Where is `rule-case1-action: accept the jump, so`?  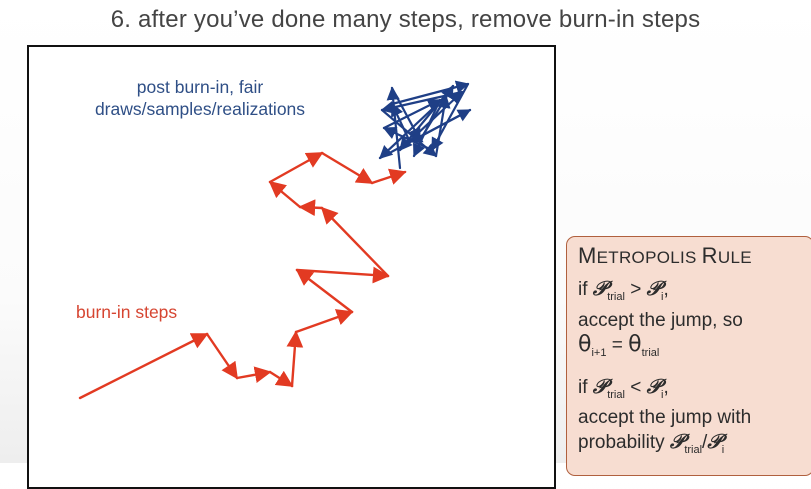 rule-case1-action: accept the jump, so is located at coordinates (660, 320).